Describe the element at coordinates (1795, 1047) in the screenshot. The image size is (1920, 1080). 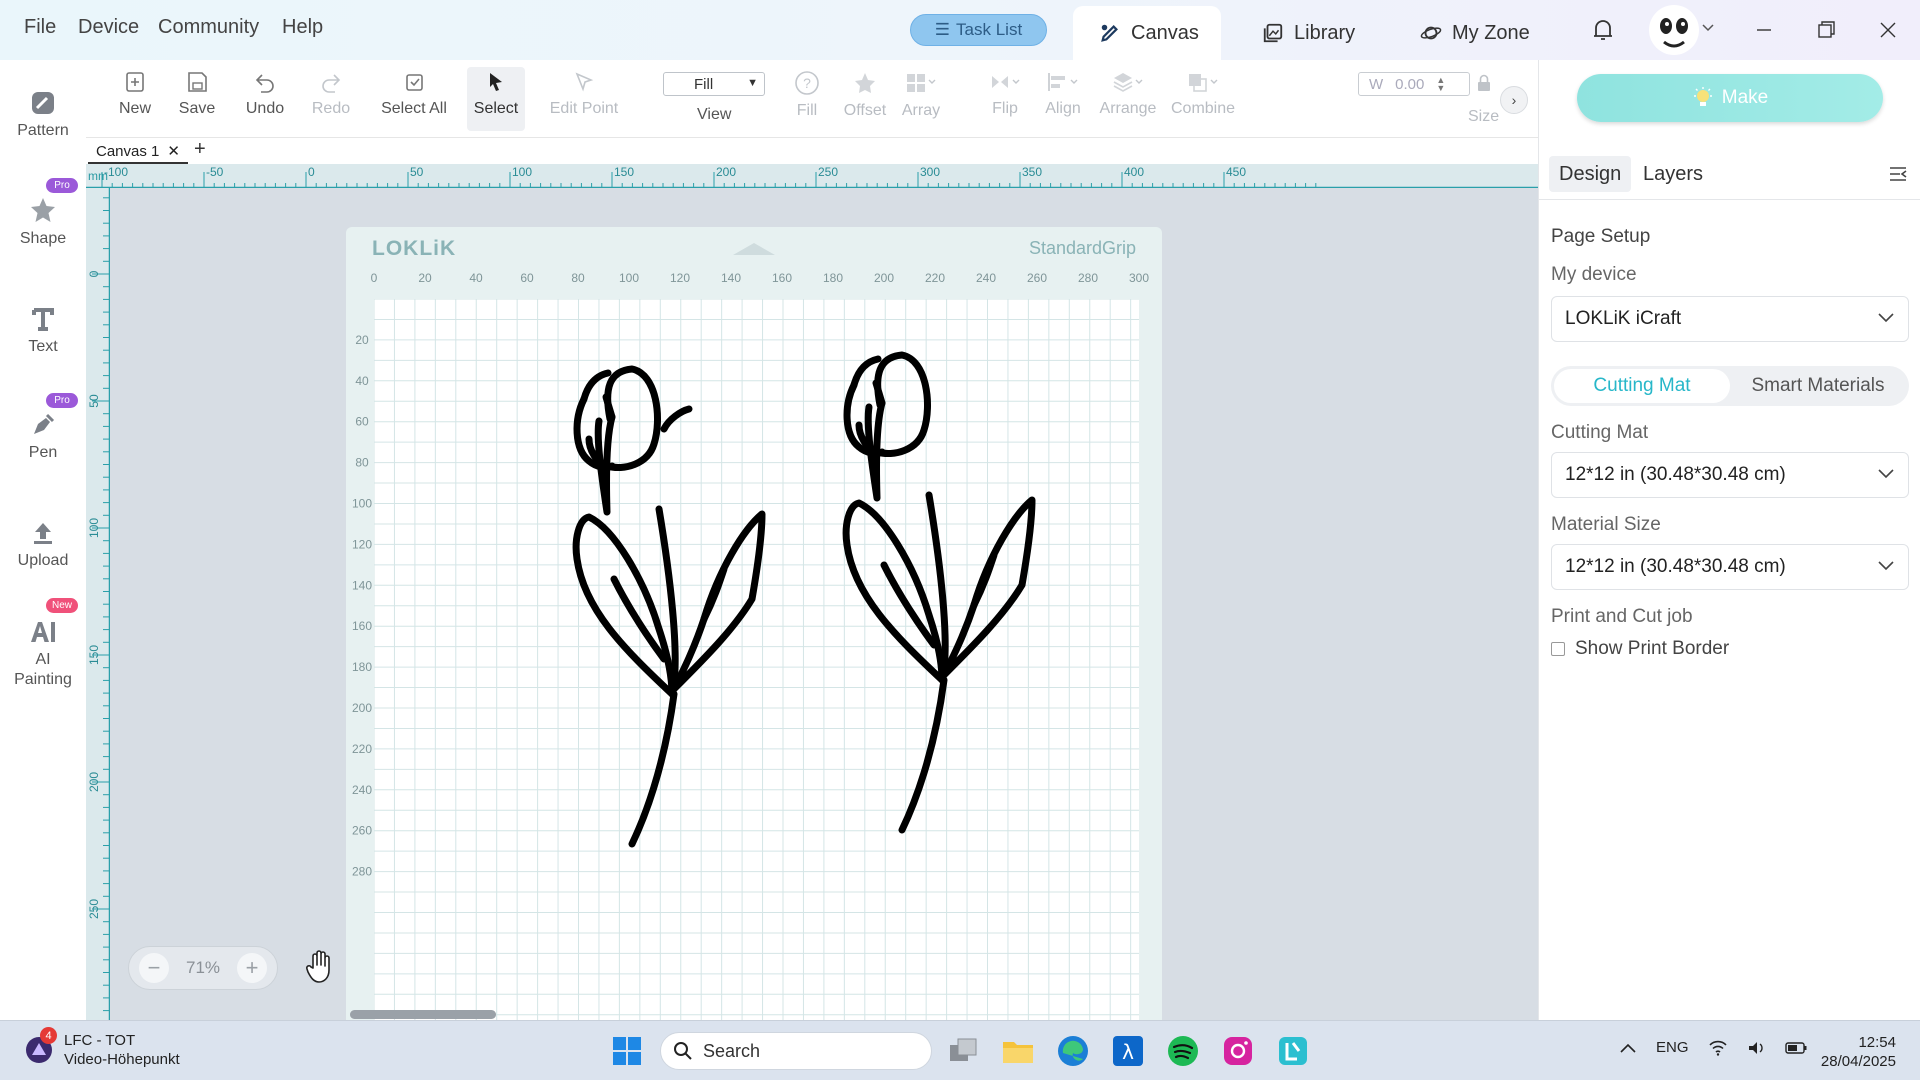
I see `battery-icon` at that location.